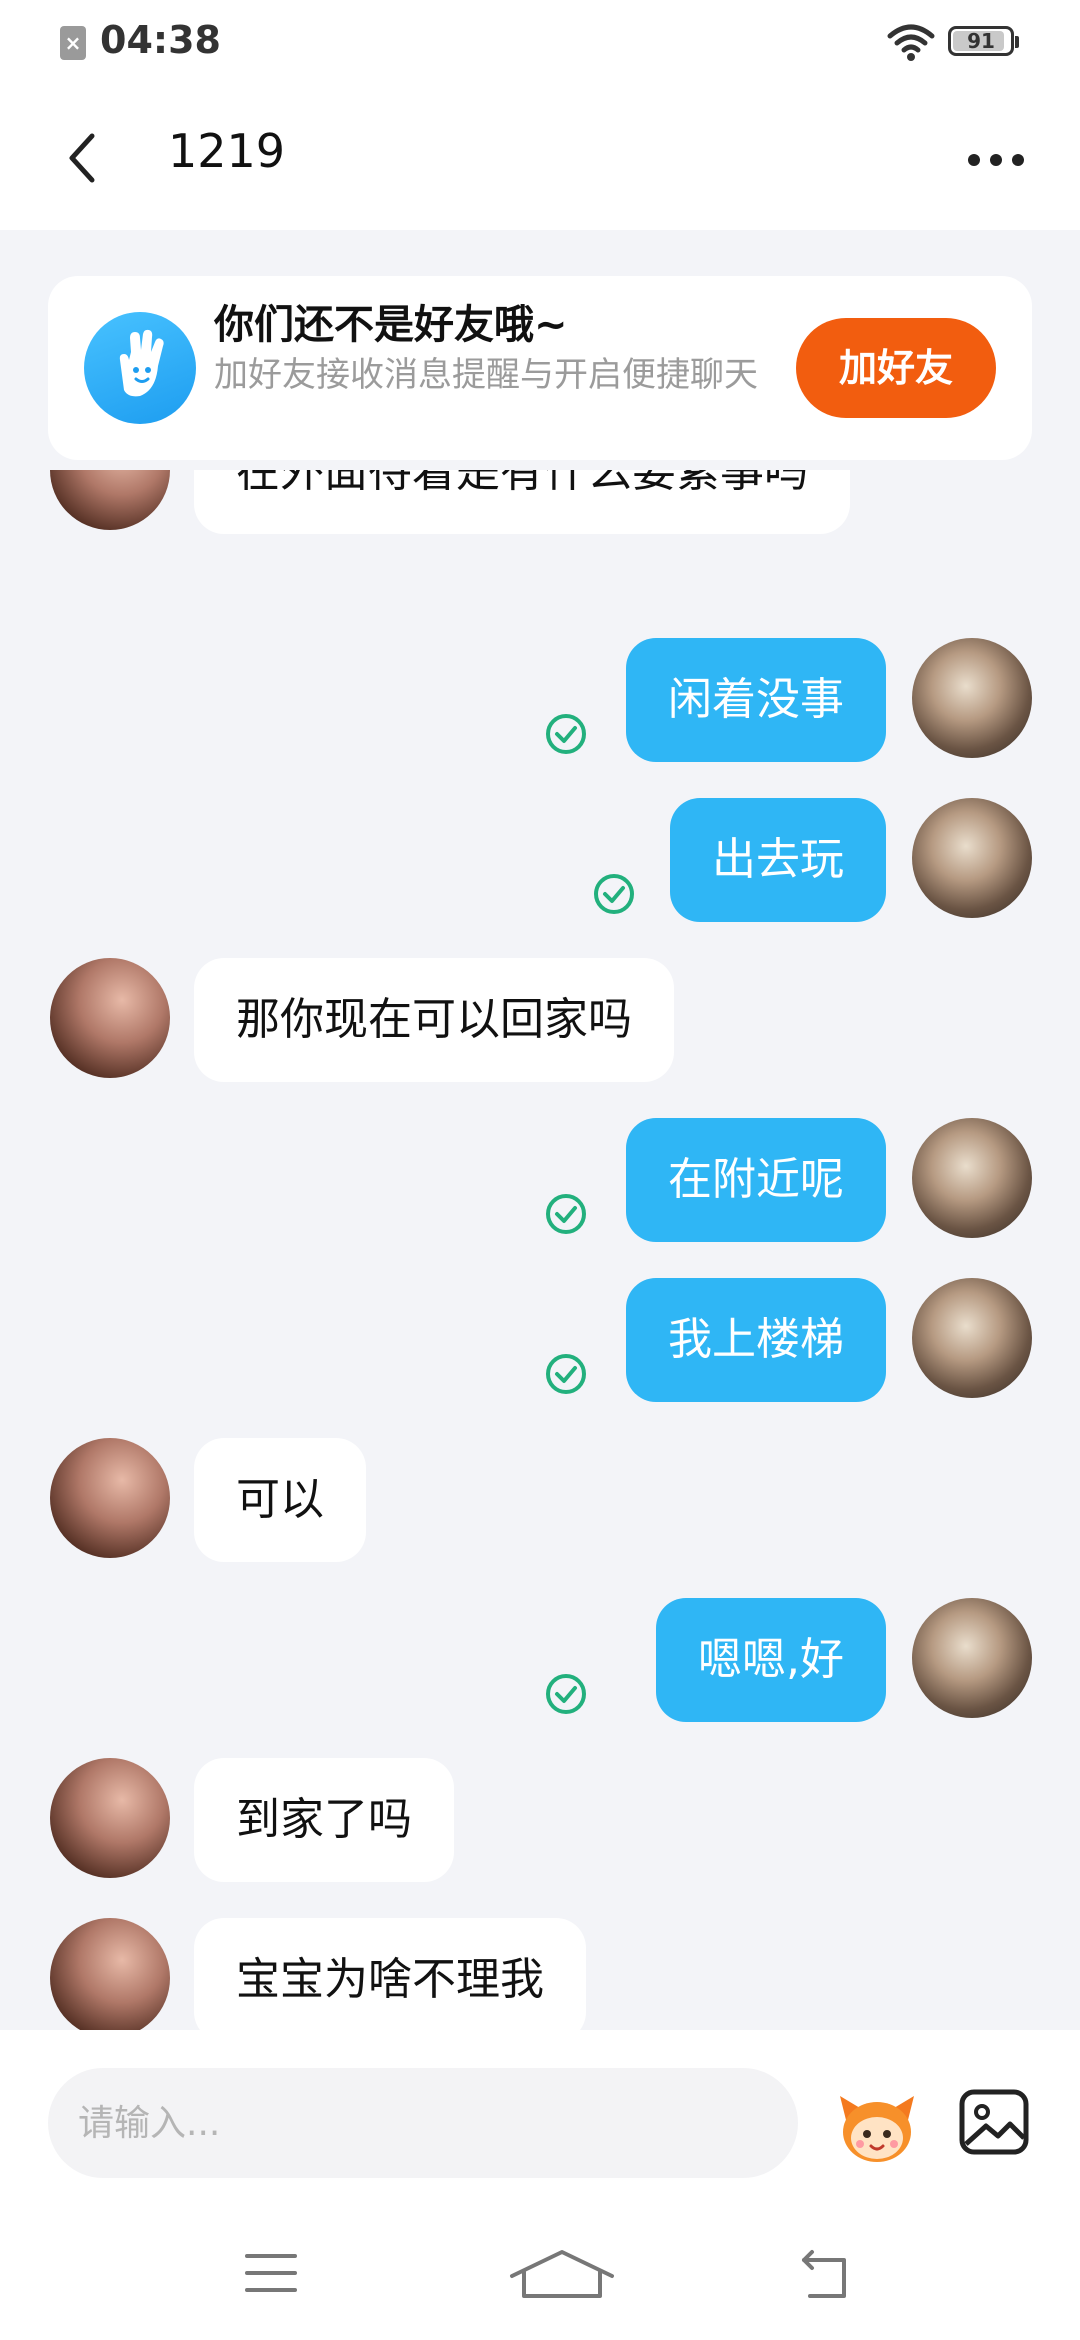  What do you see at coordinates (877, 2126) in the screenshot?
I see `emoji-icon` at bounding box center [877, 2126].